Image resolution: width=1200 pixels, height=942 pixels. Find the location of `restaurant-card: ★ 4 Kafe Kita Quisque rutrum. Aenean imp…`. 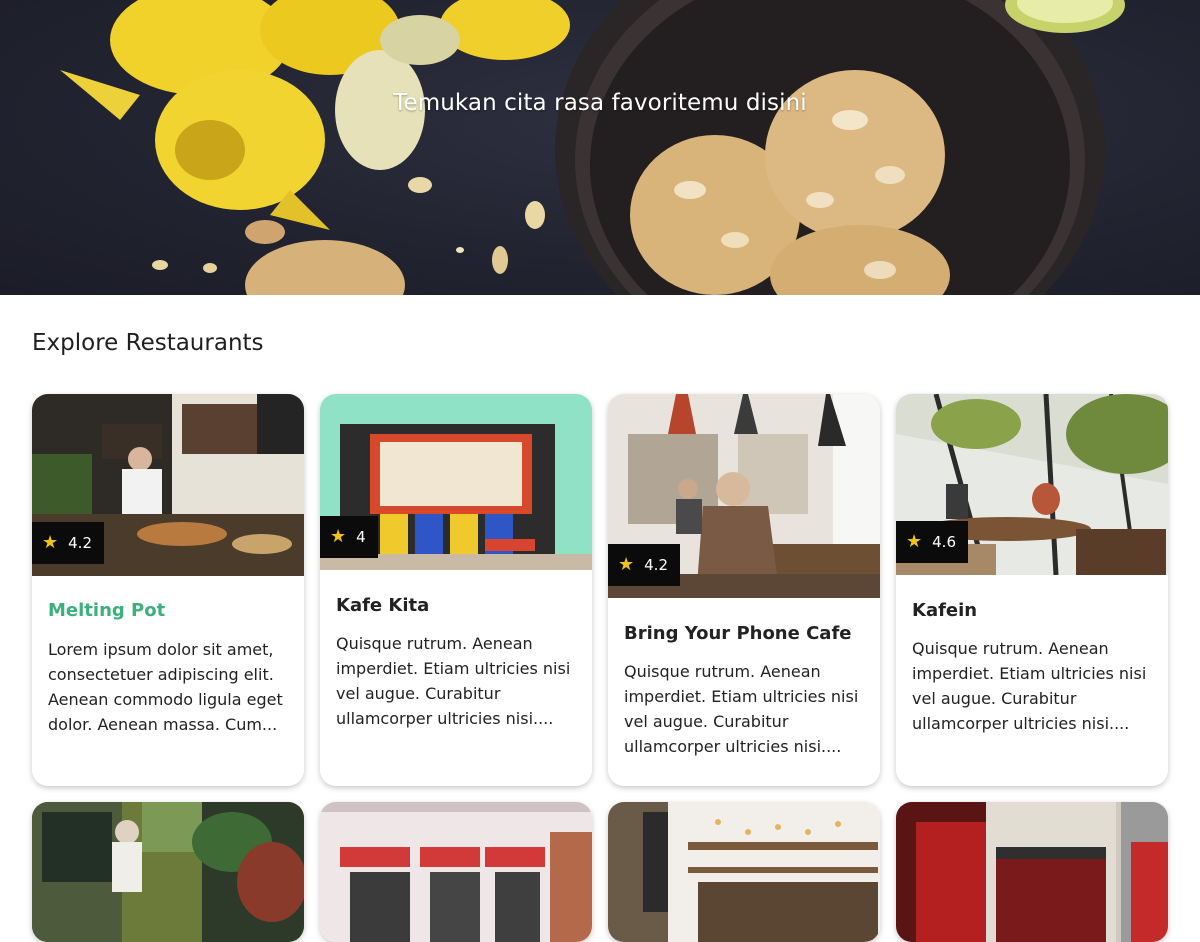

restaurant-card: ★ 4 Kafe Kita Quisque rutrum. Aenean imp… is located at coordinates (456, 590).